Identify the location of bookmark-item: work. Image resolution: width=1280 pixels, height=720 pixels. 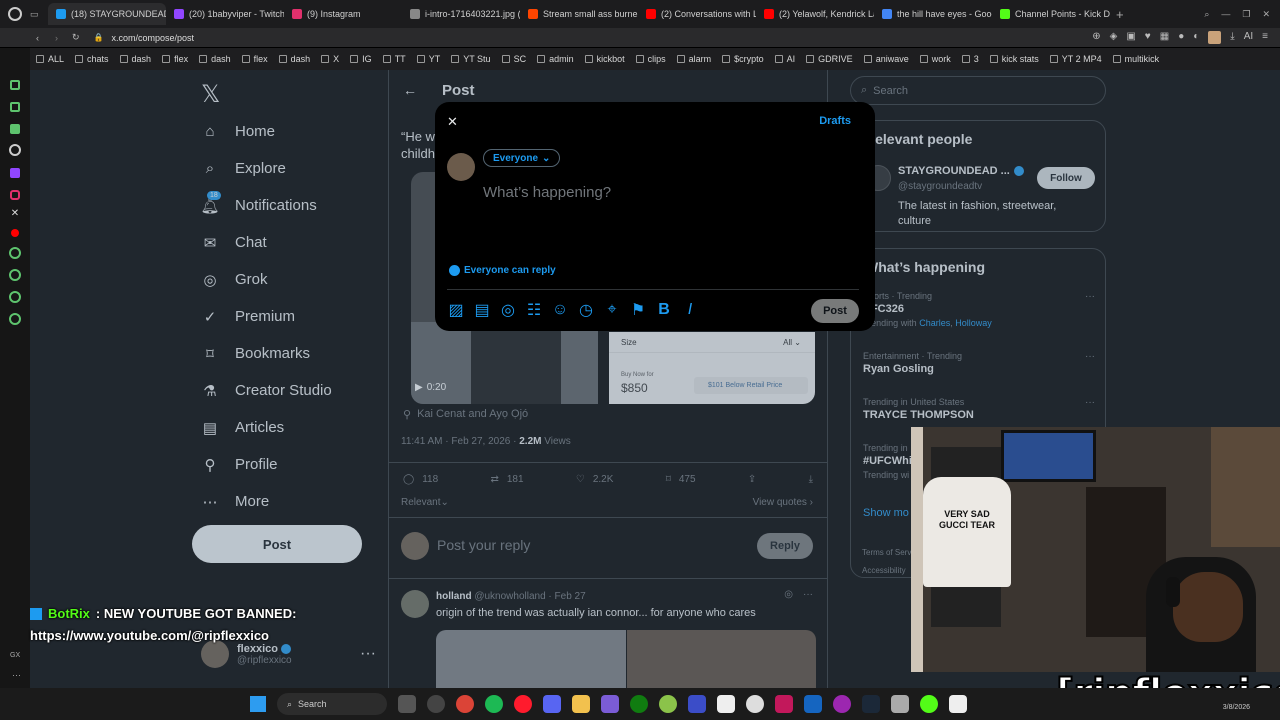
(935, 59).